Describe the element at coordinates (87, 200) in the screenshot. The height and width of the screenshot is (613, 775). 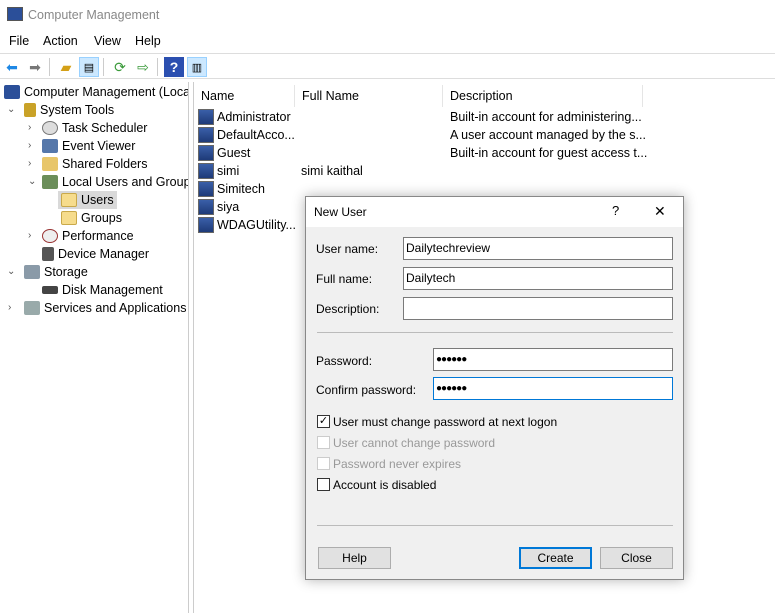
I see `tree-item-users: Users` at that location.